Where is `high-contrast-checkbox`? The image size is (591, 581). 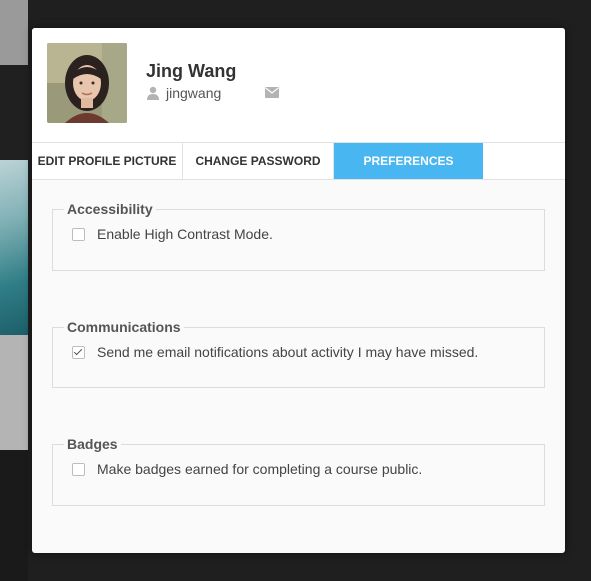 high-contrast-checkbox is located at coordinates (78, 234).